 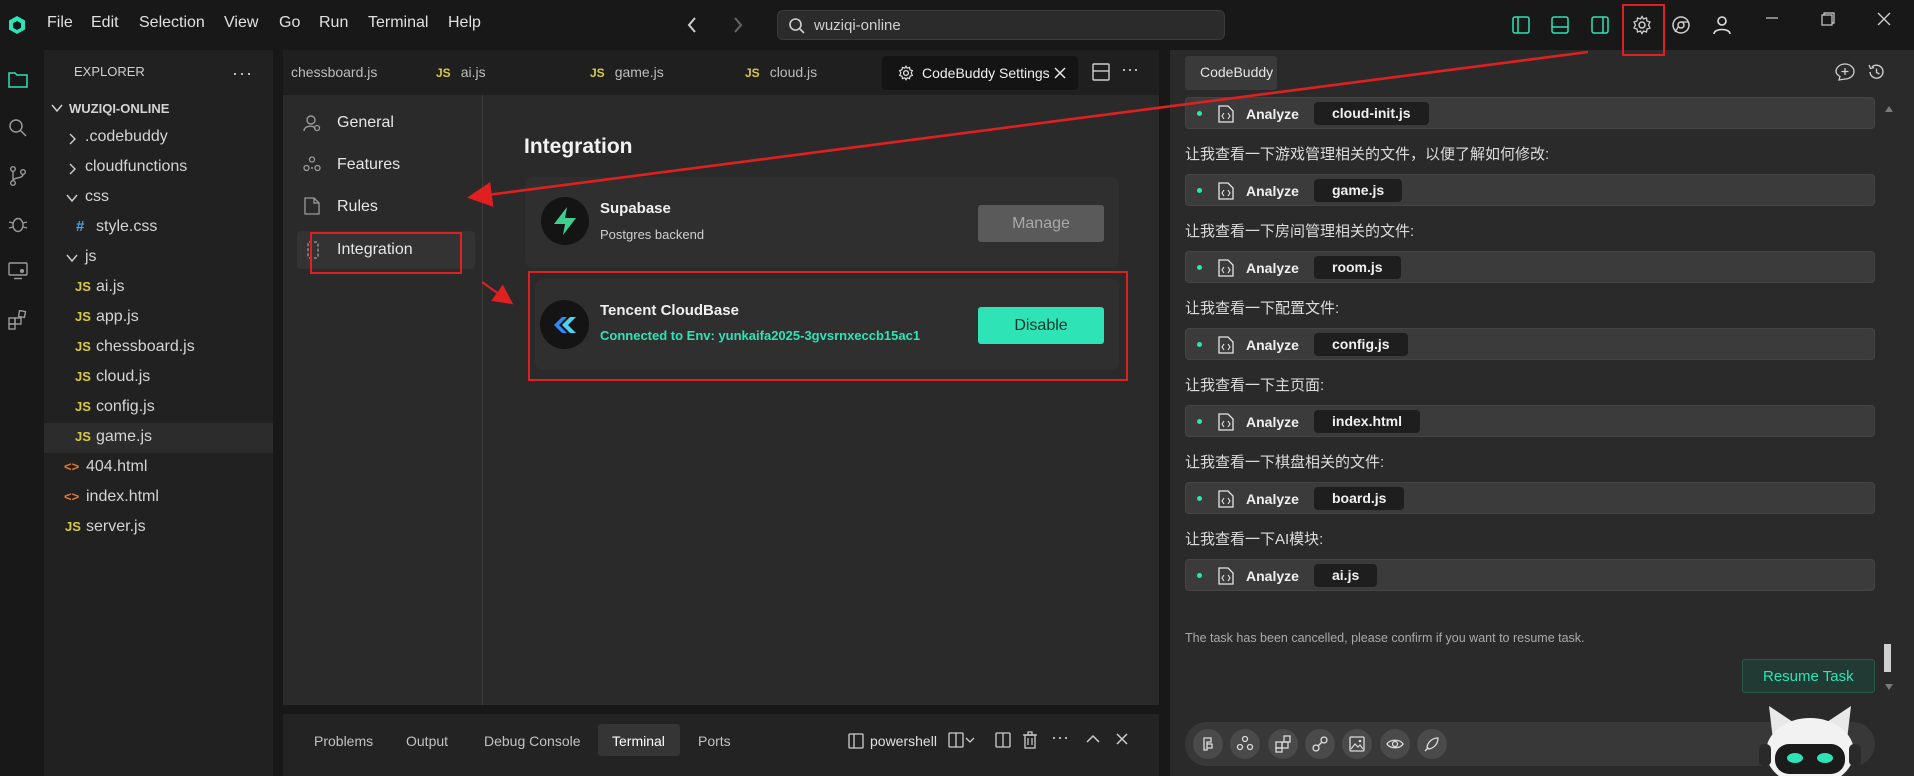 I want to click on arrow-gear-to-nav, so click(x=1028, y=128).